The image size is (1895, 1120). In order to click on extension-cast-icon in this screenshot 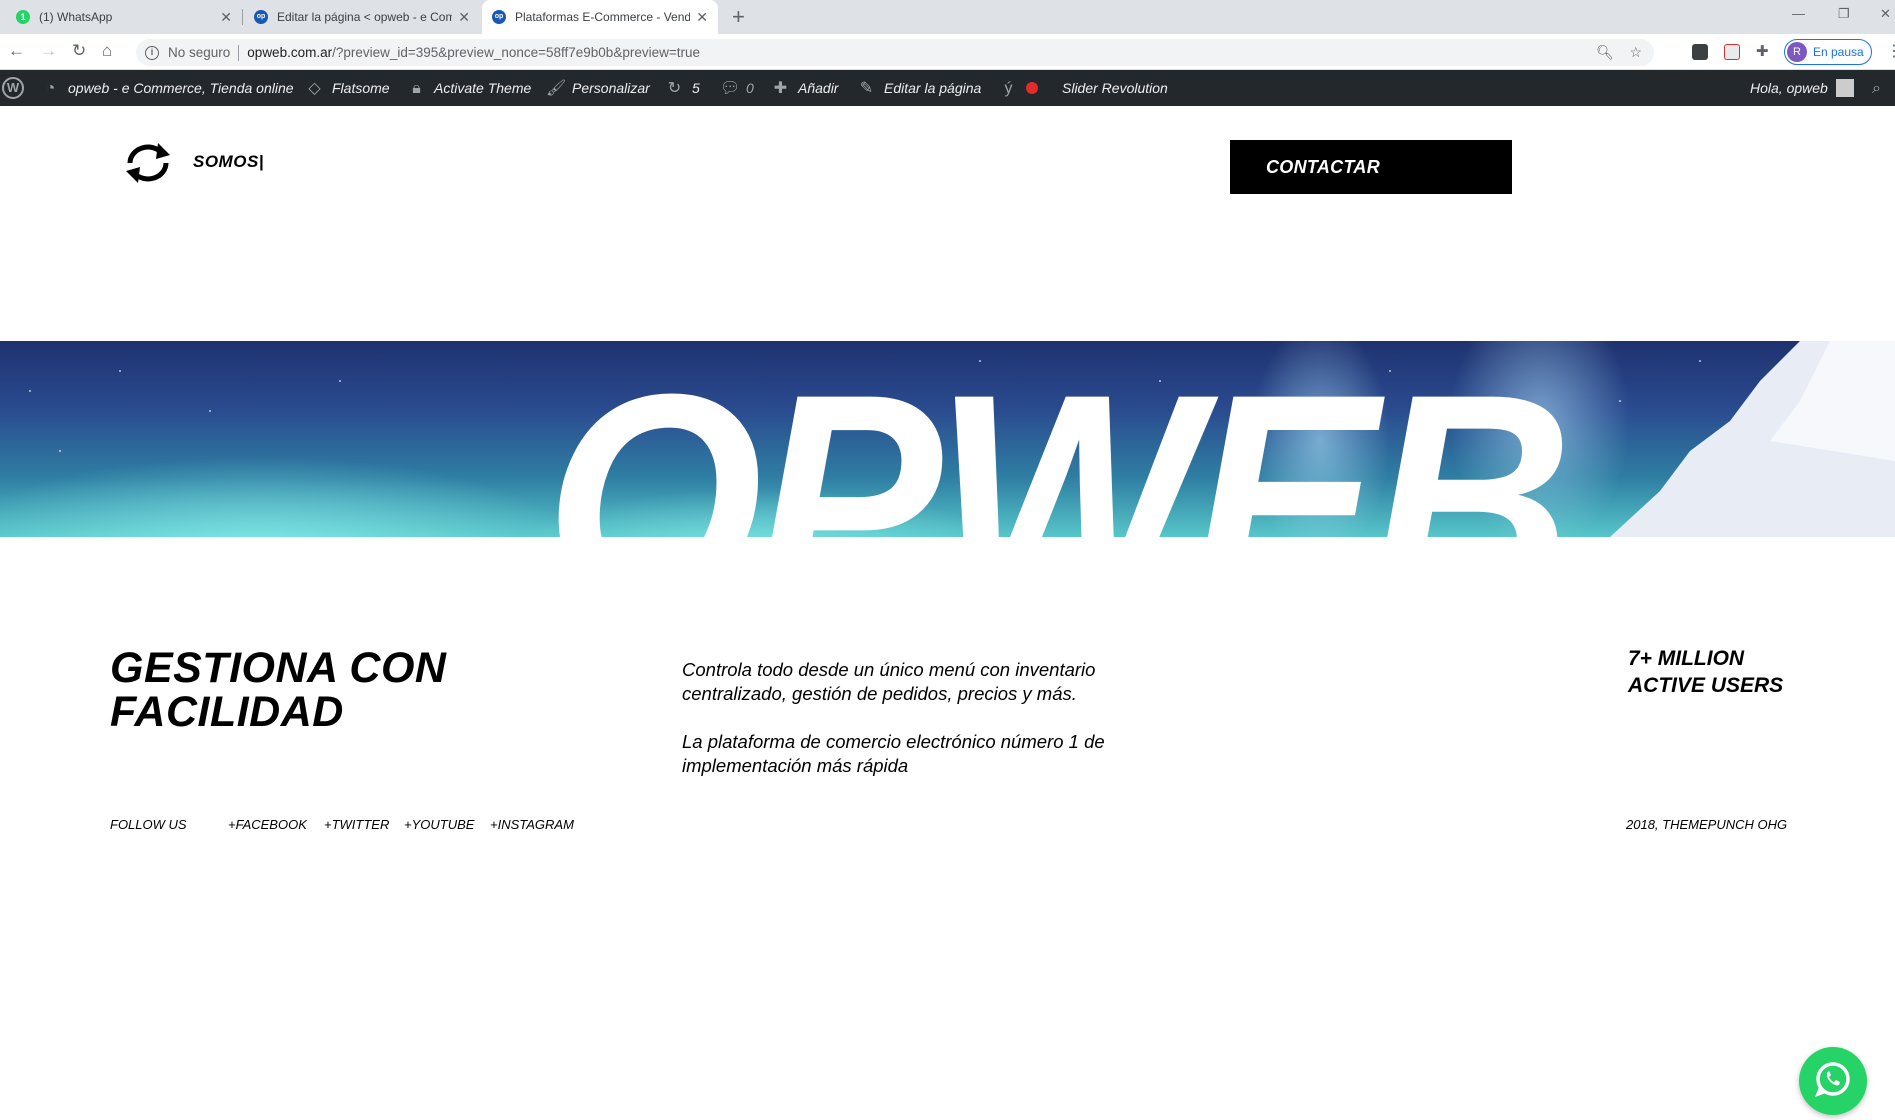, I will do `click(1732, 52)`.